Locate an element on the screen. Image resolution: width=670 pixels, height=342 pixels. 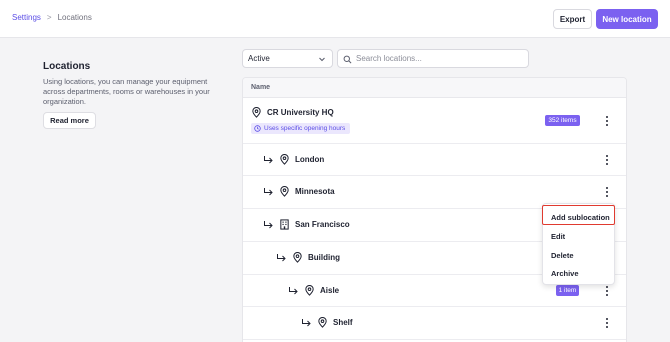
new-location-button: New location is located at coordinates (627, 19).